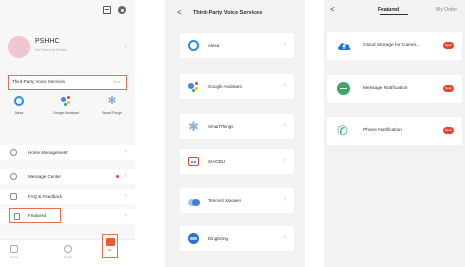  What do you see at coordinates (19, 47) in the screenshot?
I see `avatar` at bounding box center [19, 47].